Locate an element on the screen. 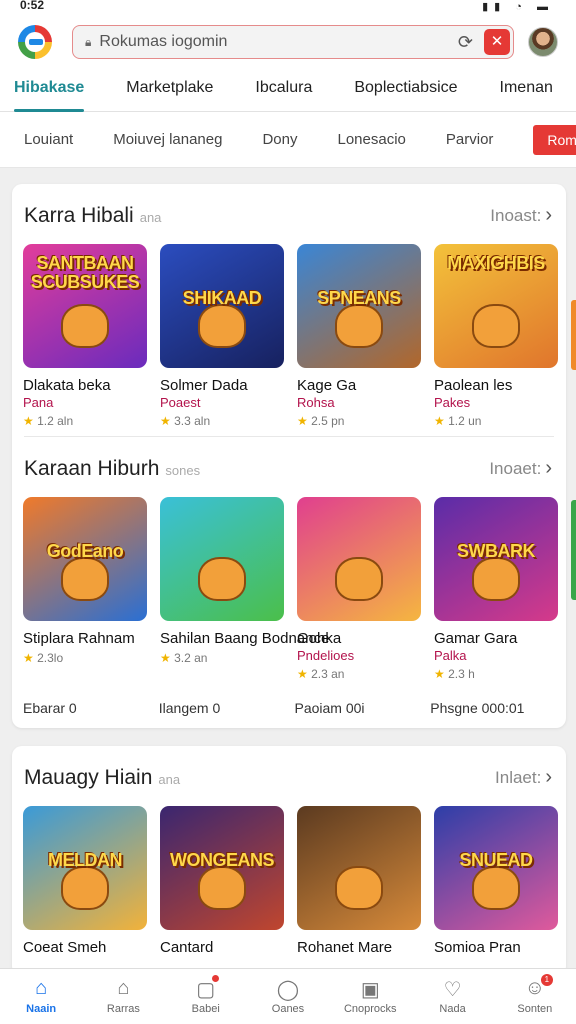 The image size is (576, 1024). nav-oanes: ◯ Oanes is located at coordinates (288, 996).